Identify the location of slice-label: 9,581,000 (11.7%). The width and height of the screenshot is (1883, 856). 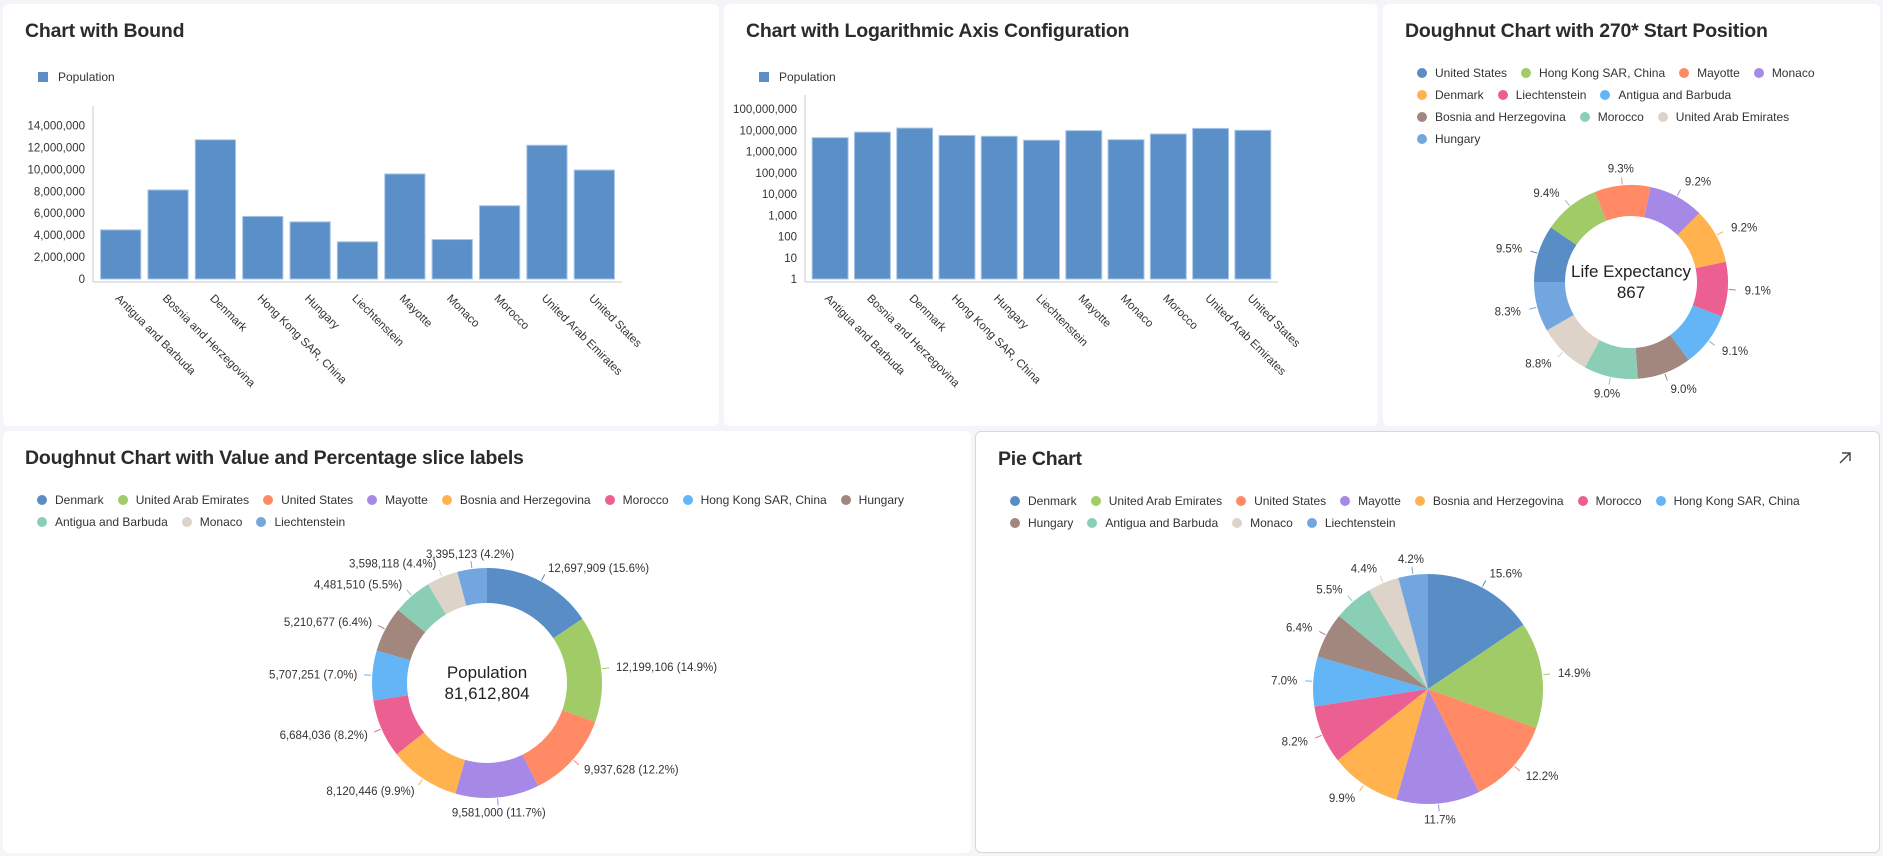
(499, 813).